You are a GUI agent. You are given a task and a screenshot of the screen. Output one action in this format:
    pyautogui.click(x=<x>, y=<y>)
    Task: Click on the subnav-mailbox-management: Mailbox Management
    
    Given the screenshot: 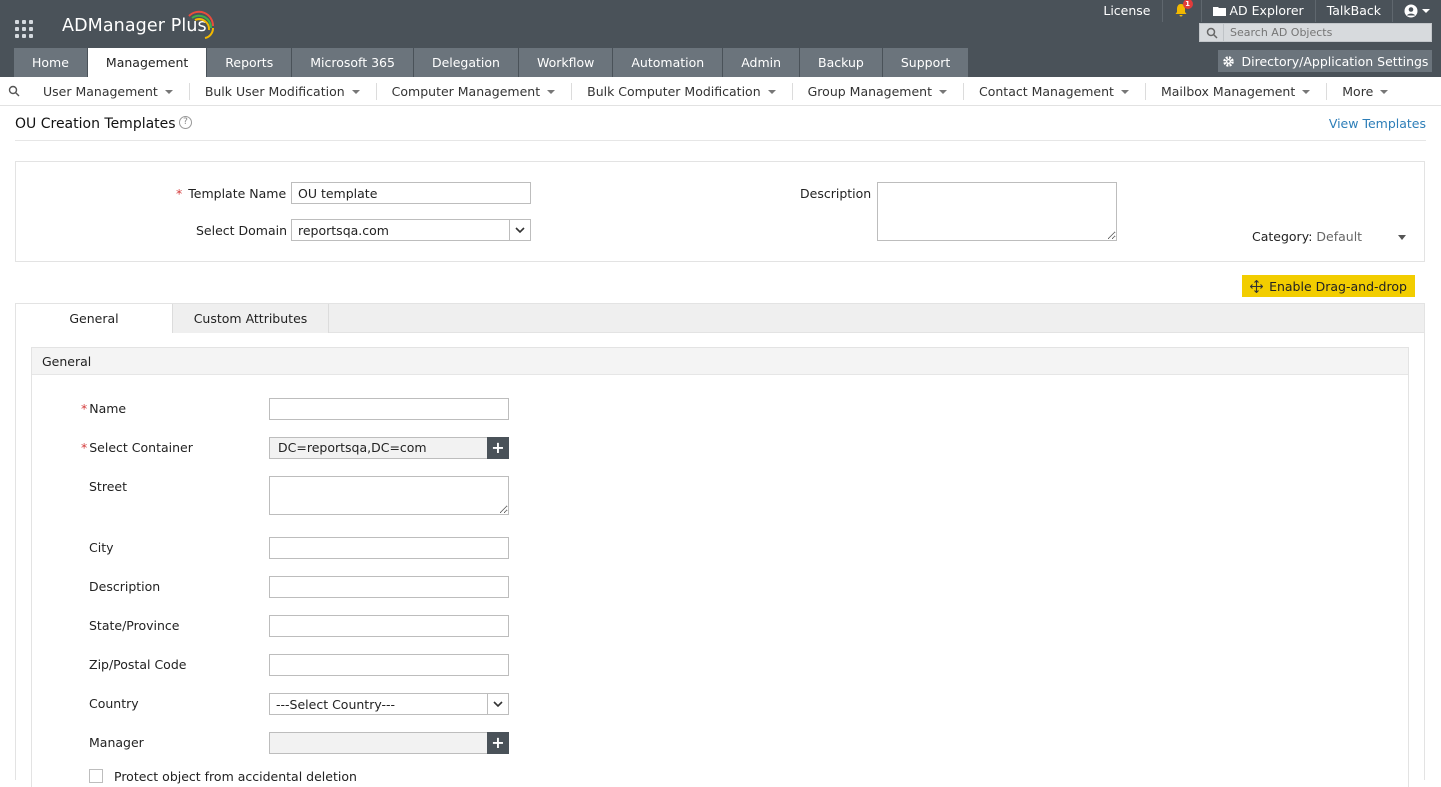 What is the action you would take?
    pyautogui.click(x=1237, y=91)
    